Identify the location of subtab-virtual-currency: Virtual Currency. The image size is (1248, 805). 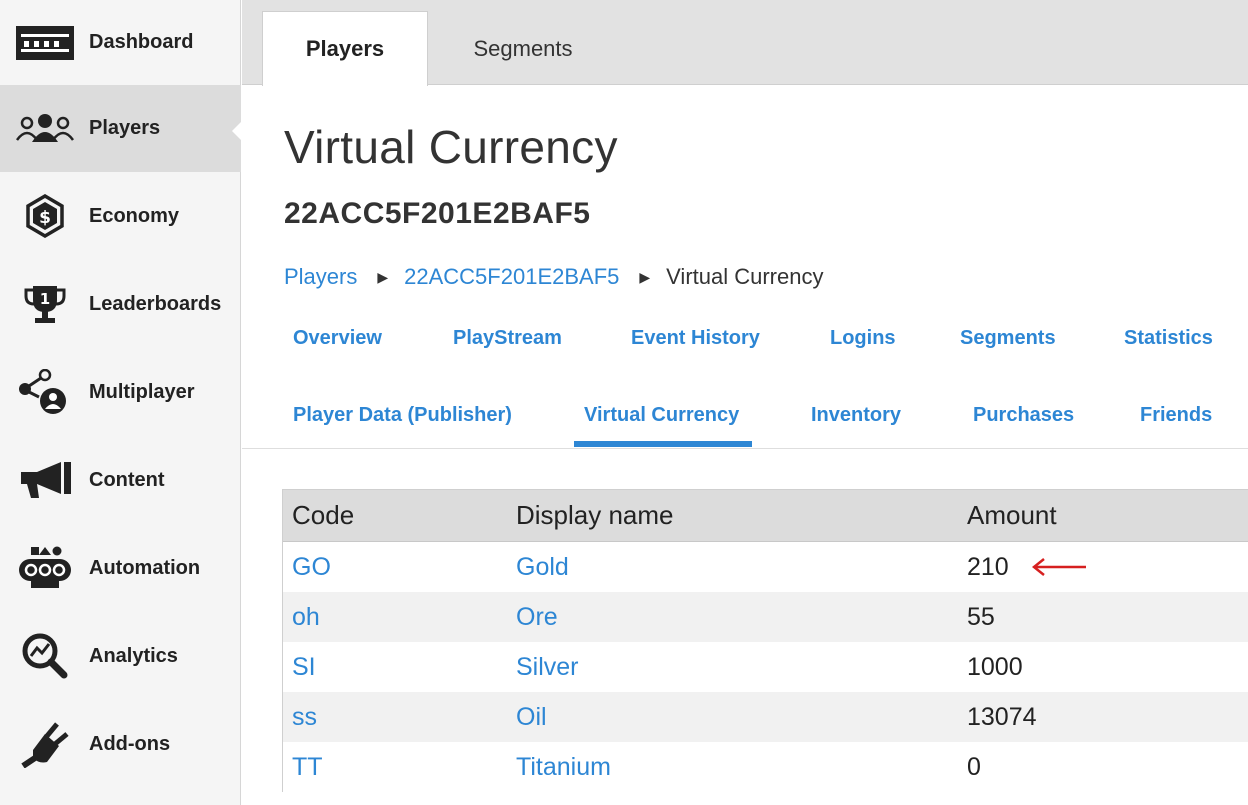
(661, 415).